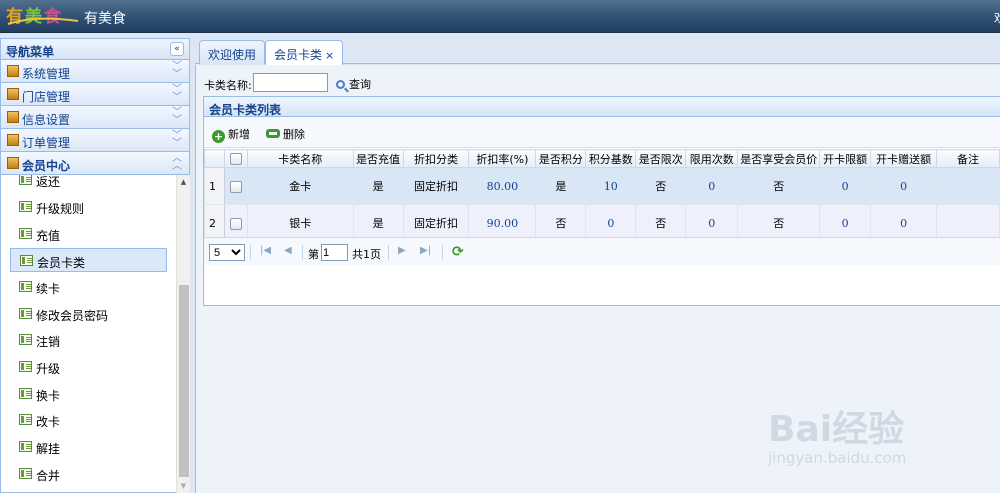  Describe the element at coordinates (883, 430) in the screenshot. I see `baidu-watermark: Bai经验 jingyan.baidu.com` at that location.